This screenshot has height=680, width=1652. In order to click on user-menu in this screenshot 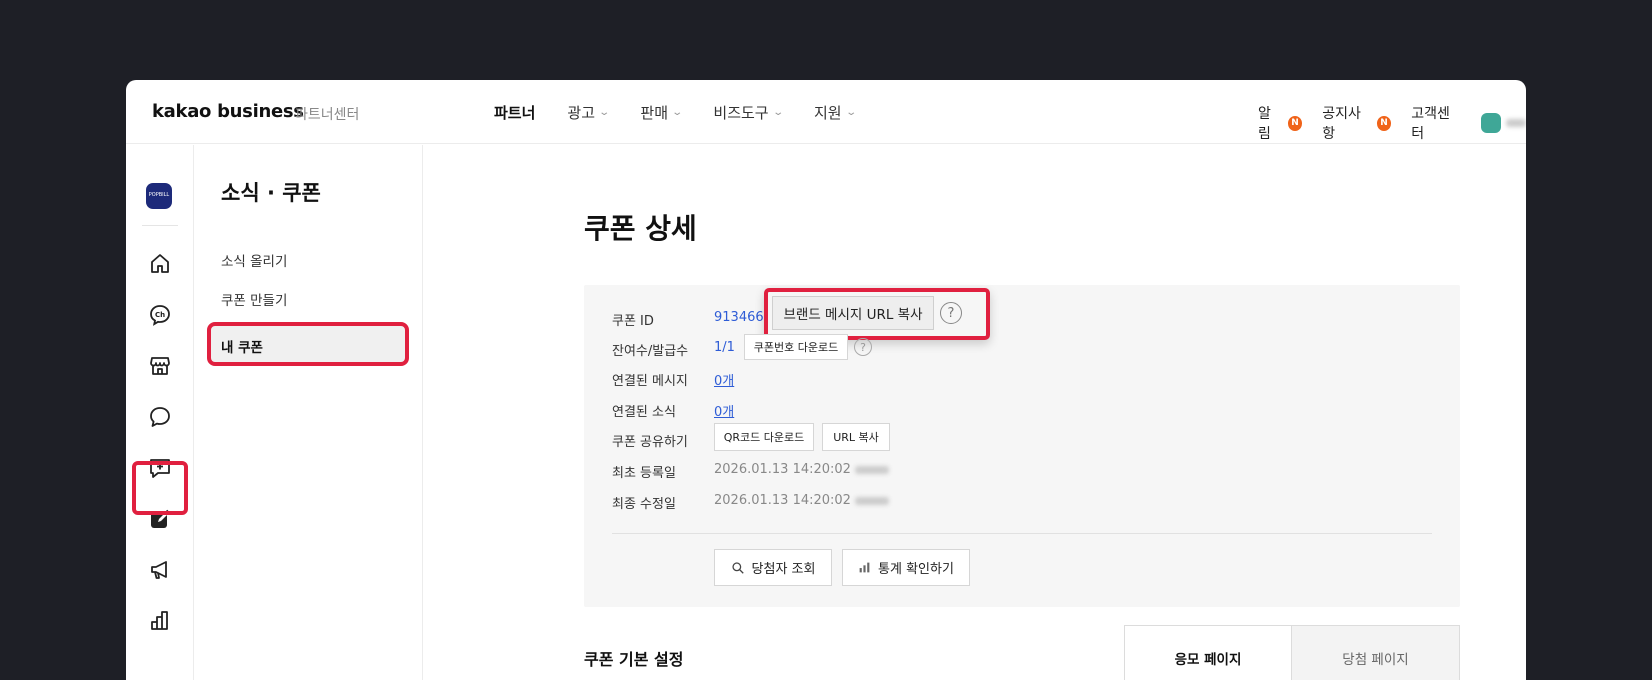, I will do `click(1503, 123)`.